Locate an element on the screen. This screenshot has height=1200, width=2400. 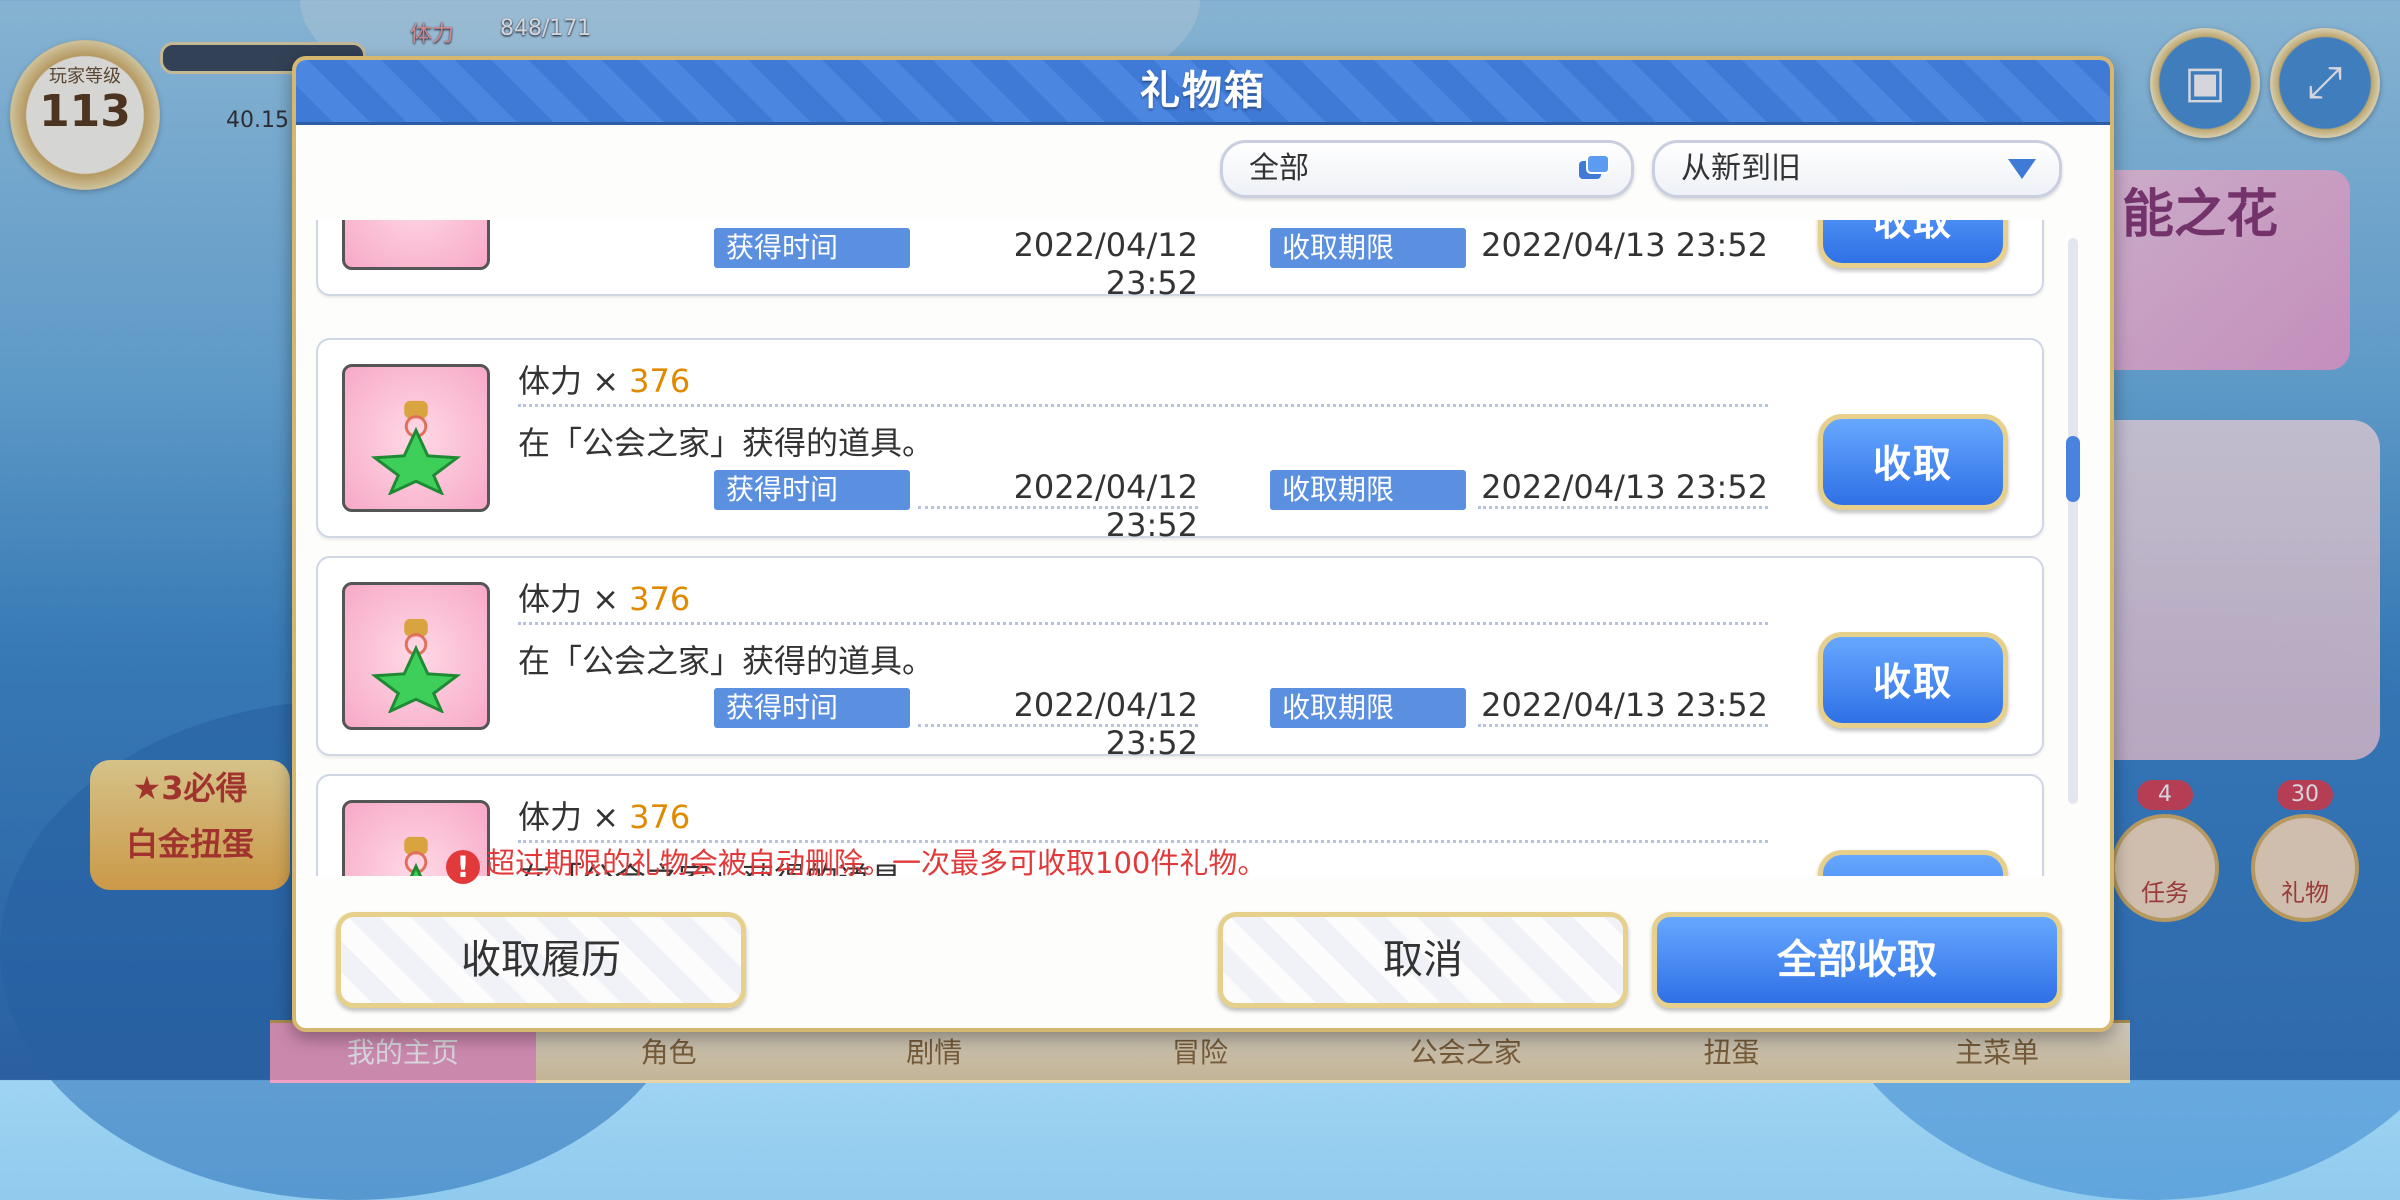
filter-value: 全部 is located at coordinates (1279, 168).